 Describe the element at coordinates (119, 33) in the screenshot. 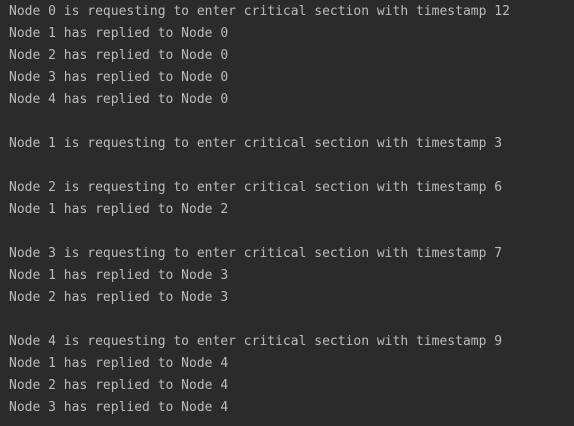

I see `console-line: Node 1 has replied to Node 0` at that location.